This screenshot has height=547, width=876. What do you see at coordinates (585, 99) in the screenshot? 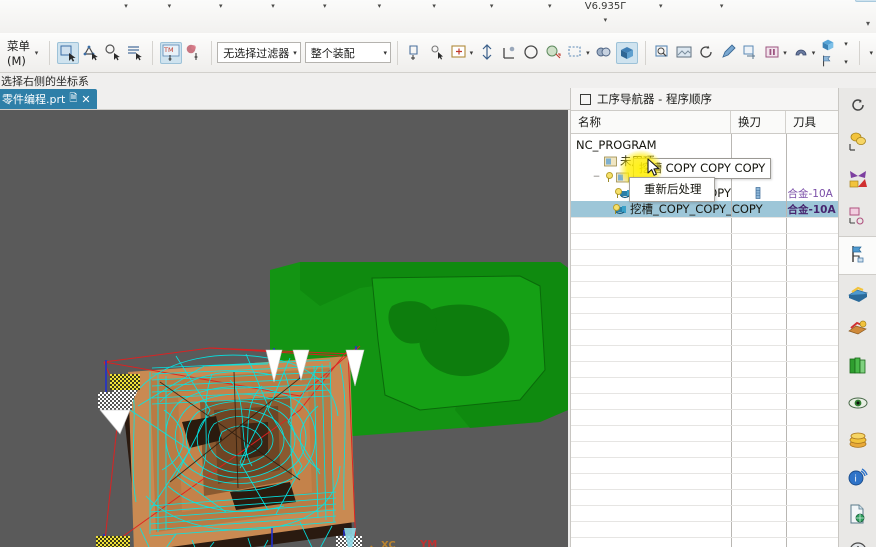
I see `panel-pin-icon` at bounding box center [585, 99].